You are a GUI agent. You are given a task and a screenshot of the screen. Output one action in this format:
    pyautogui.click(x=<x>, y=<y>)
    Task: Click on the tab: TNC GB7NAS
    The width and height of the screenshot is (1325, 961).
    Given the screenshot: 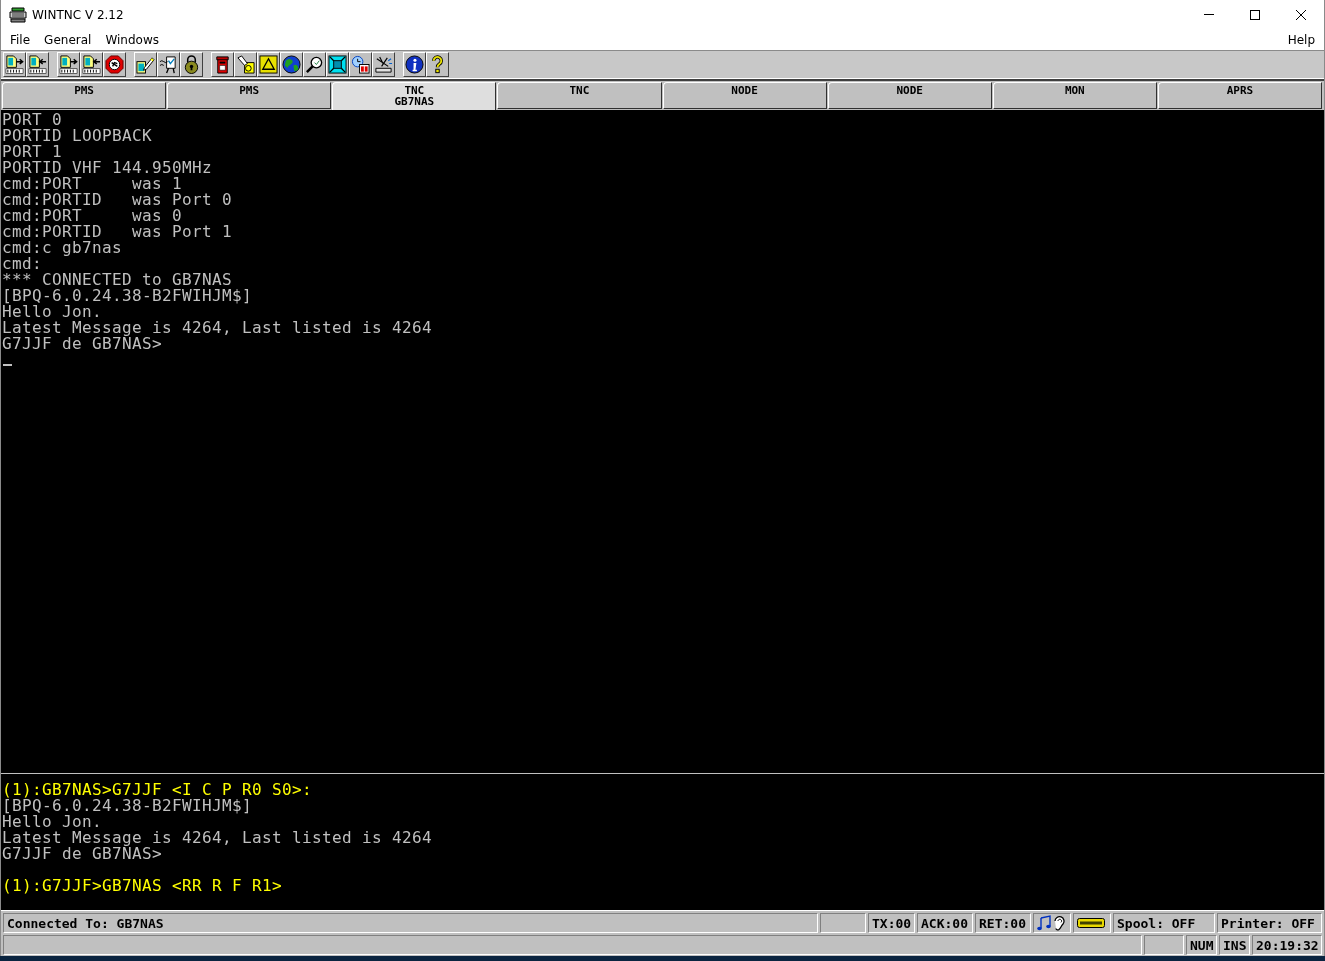 What is the action you would take?
    pyautogui.click(x=414, y=96)
    